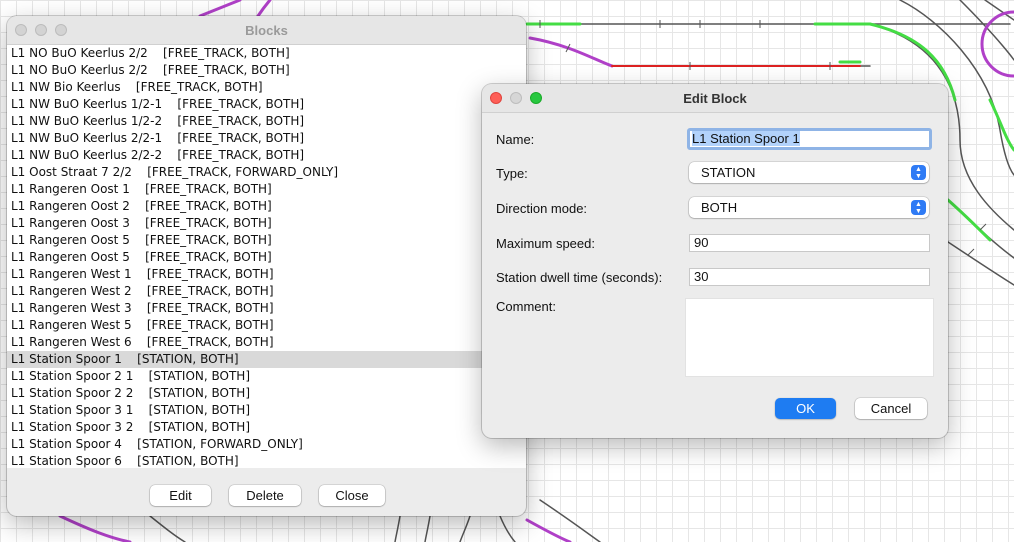  What do you see at coordinates (526, 306) in the screenshot?
I see `comment-label: Comment:` at bounding box center [526, 306].